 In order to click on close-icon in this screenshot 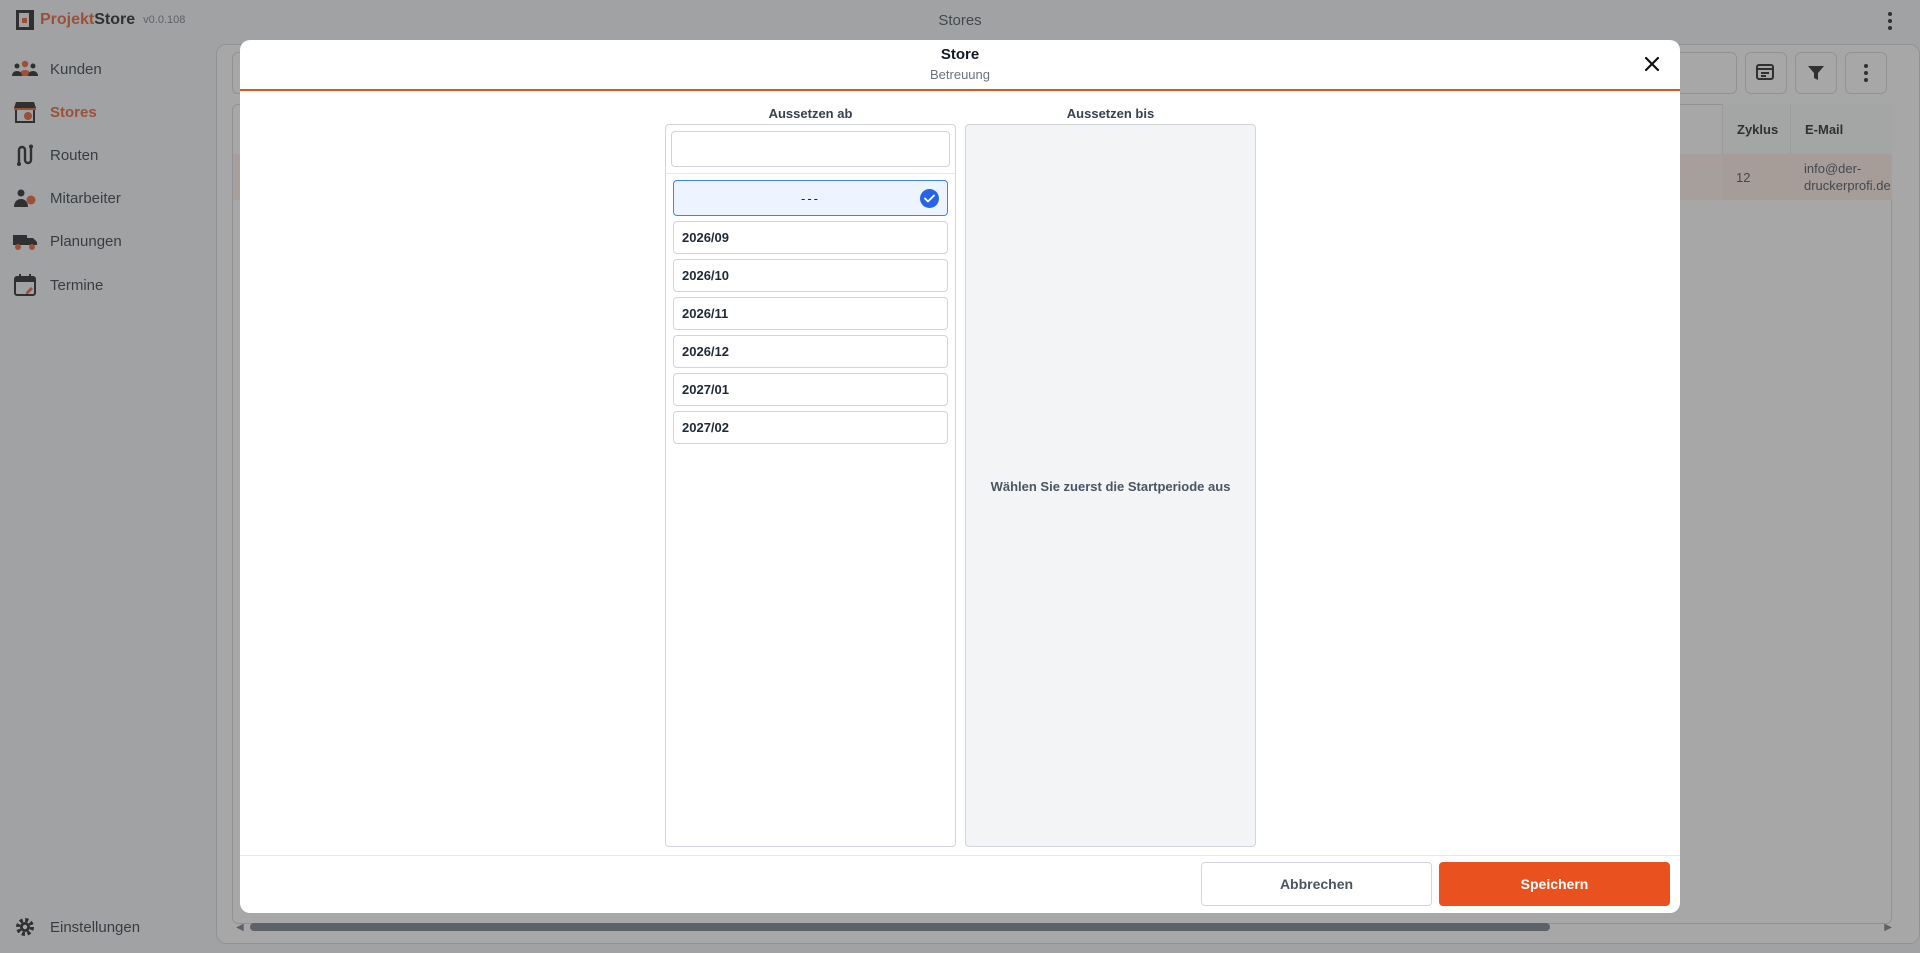, I will do `click(1652, 64)`.